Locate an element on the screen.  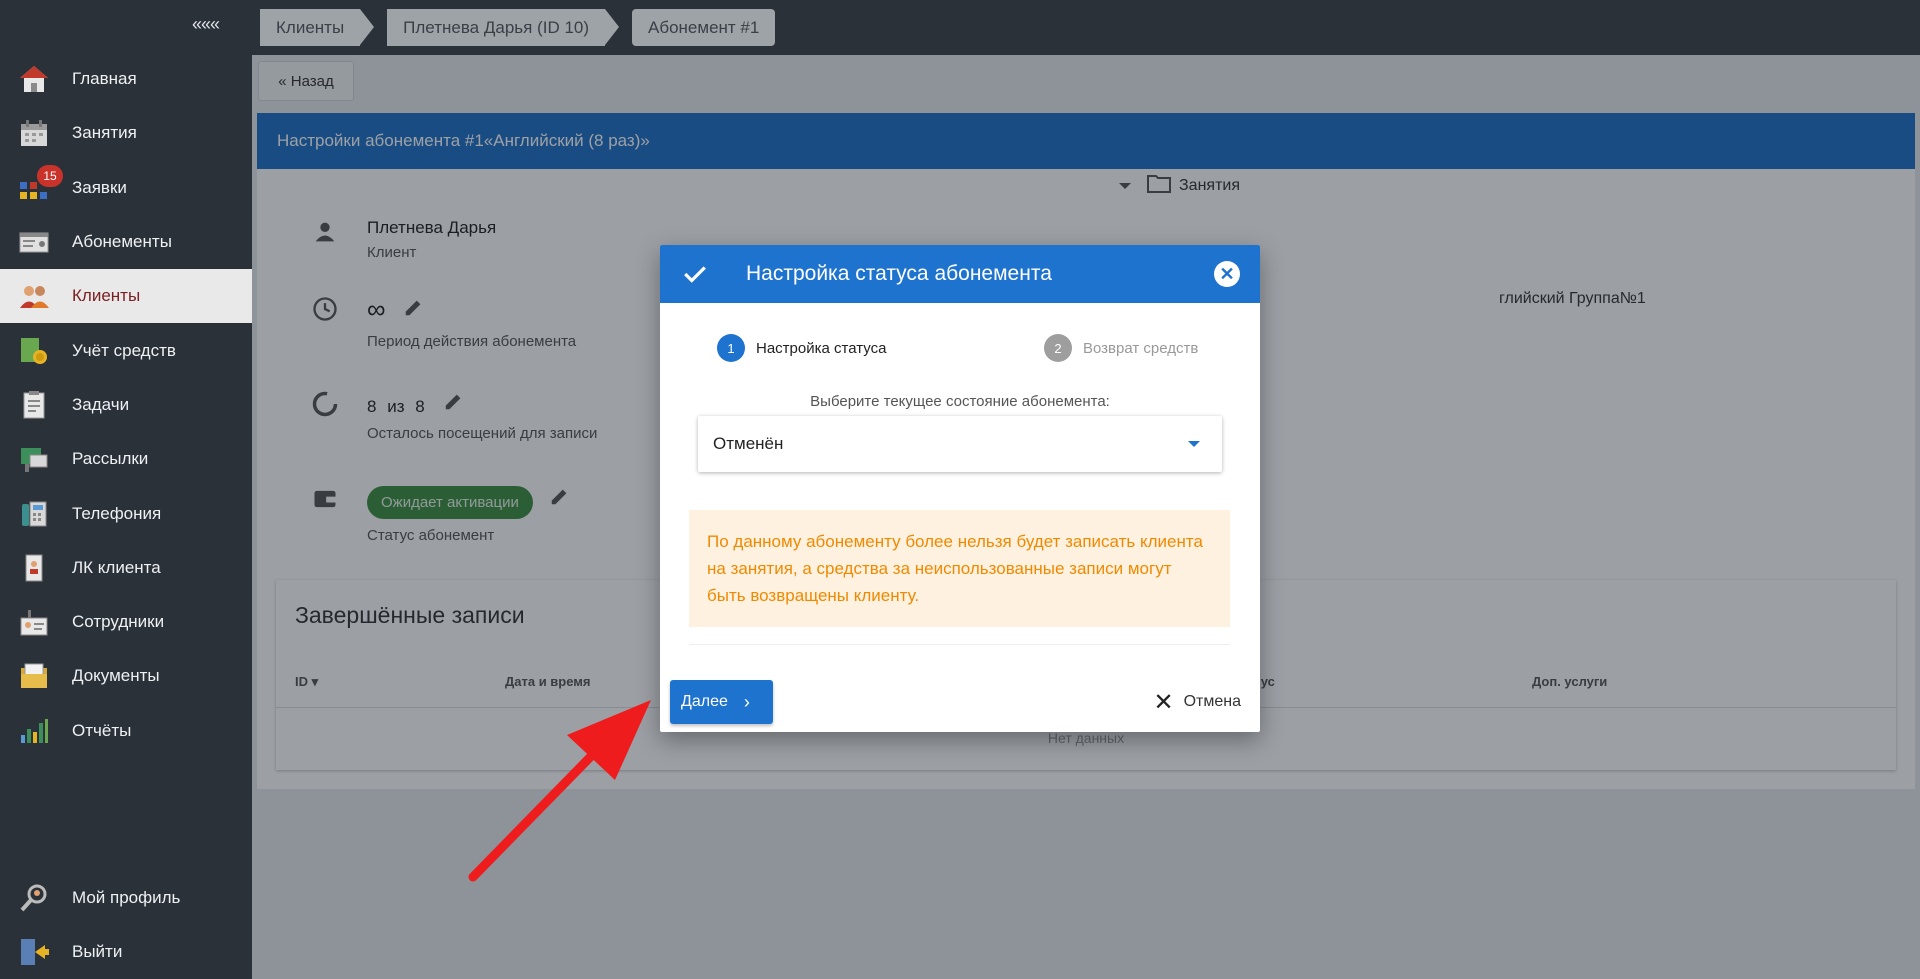
sidebar-item-requests: 15 Заявки is located at coordinates (126, 188).